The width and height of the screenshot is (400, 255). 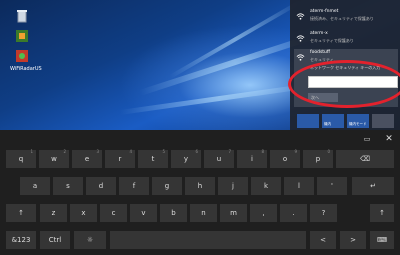 I want to click on key-row2-9: ', so click(x=332, y=186).